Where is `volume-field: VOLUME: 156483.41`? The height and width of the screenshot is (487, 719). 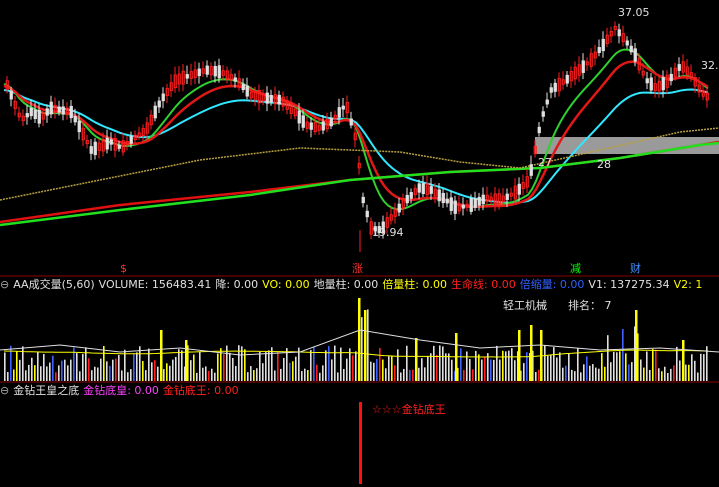 volume-field: VOLUME: 156483.41 is located at coordinates (155, 284).